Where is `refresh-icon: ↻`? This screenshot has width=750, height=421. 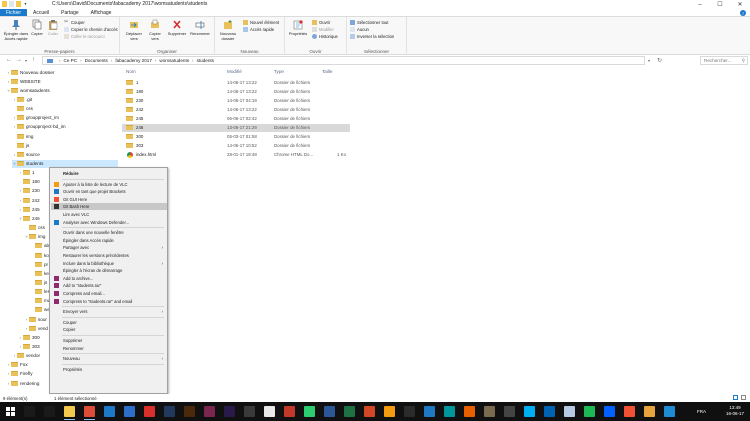 refresh-icon: ↻ is located at coordinates (659, 60).